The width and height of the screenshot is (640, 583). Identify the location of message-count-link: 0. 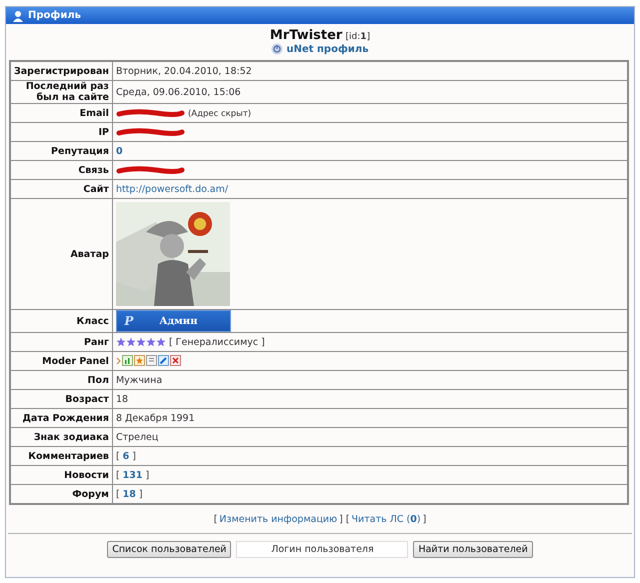
(413, 519).